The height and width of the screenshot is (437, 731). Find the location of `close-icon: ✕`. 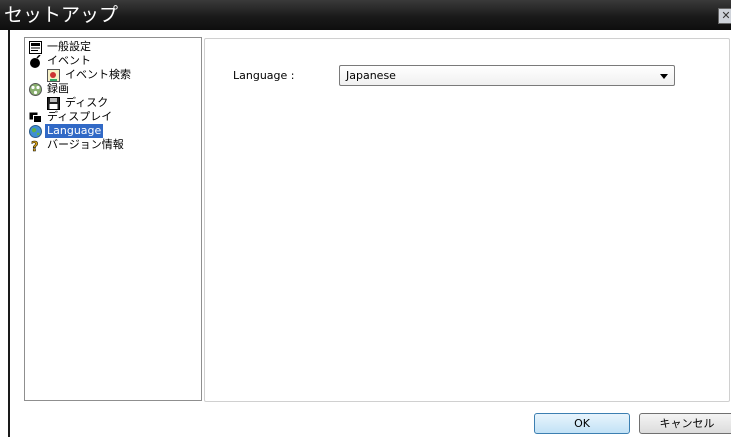

close-icon: ✕ is located at coordinates (726, 15).